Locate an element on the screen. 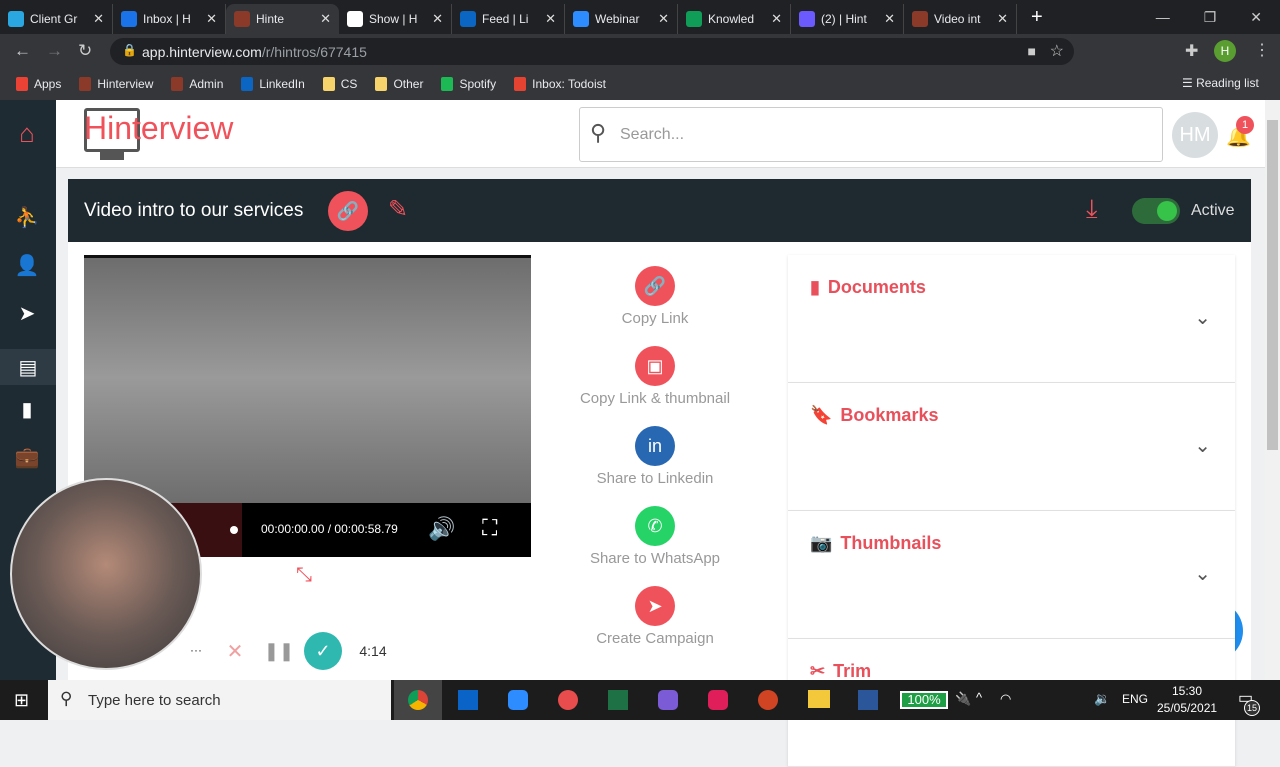  bookmark-linkedin: LinkedIn is located at coordinates (273, 84).